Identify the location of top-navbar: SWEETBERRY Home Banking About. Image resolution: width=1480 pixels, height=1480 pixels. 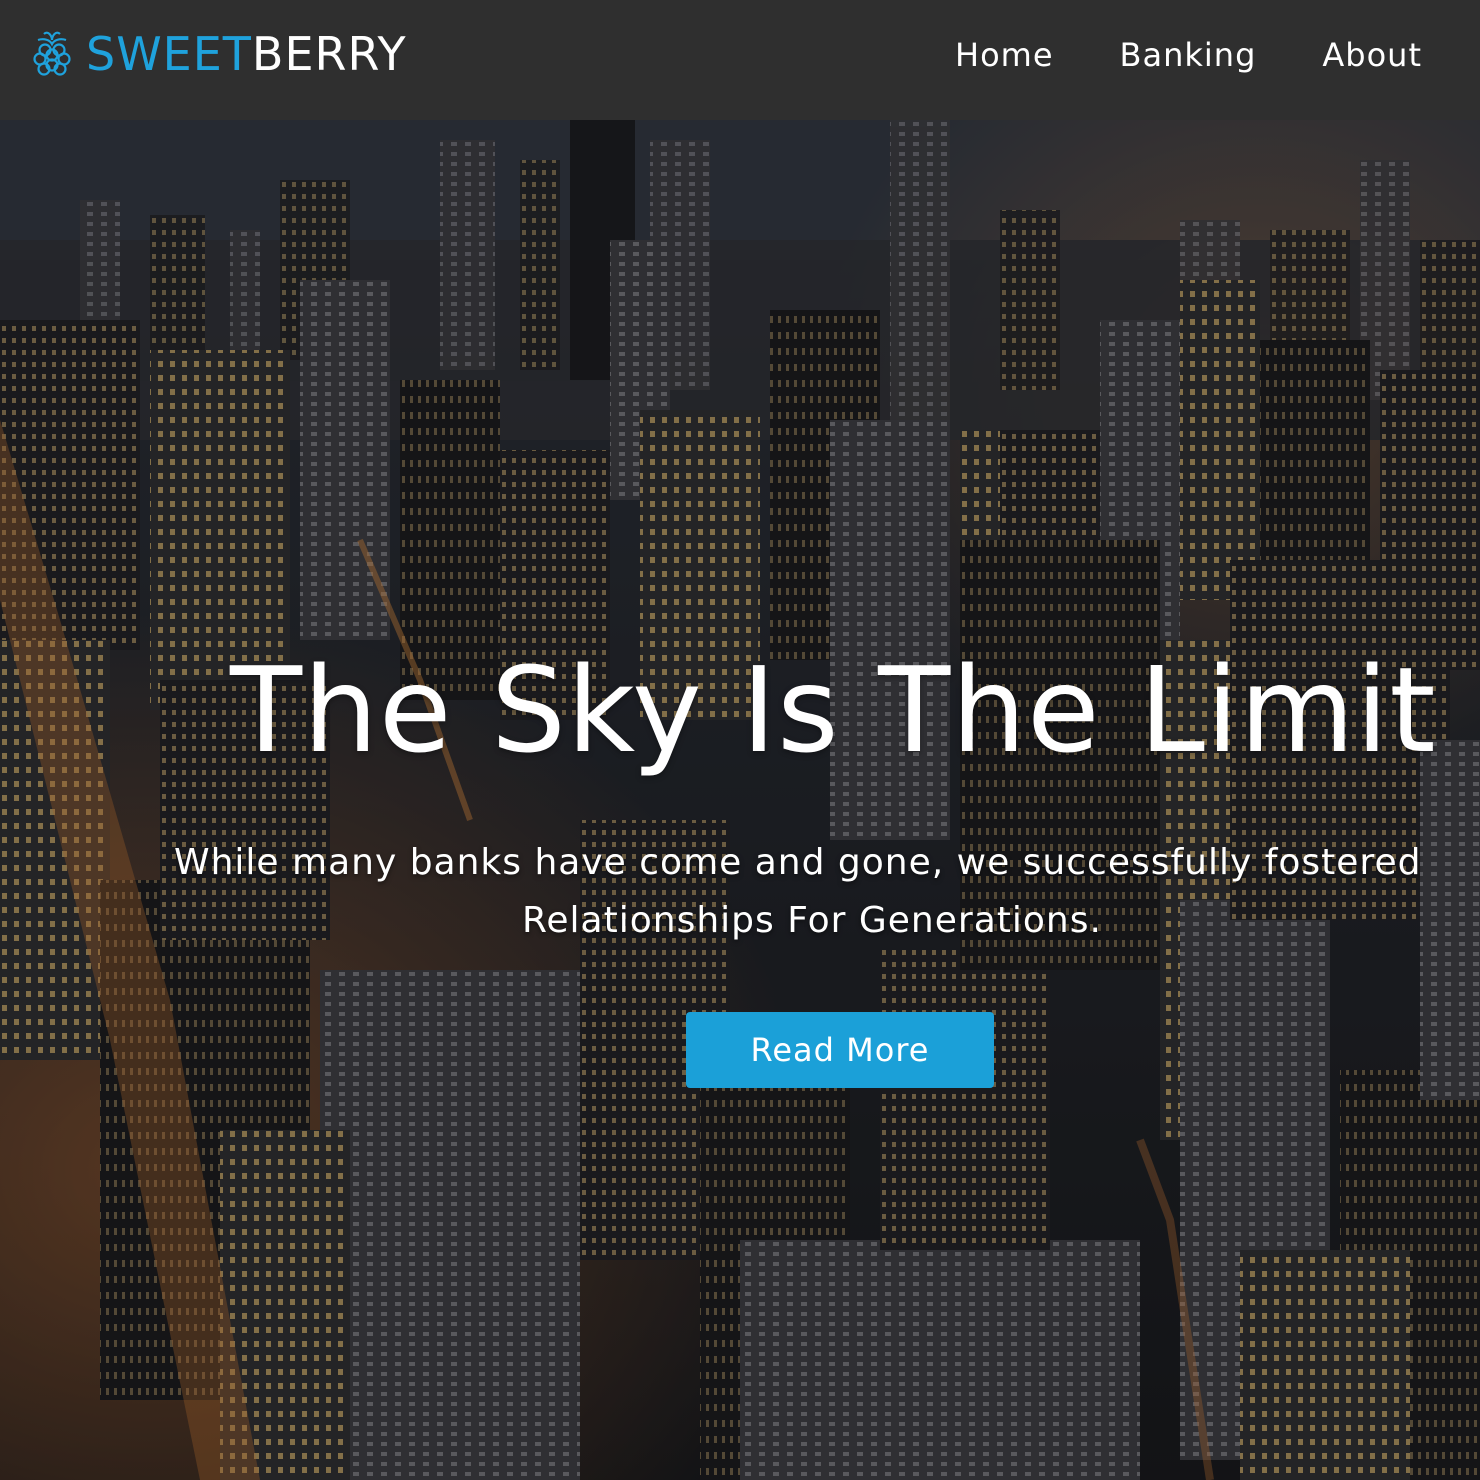
(740, 60).